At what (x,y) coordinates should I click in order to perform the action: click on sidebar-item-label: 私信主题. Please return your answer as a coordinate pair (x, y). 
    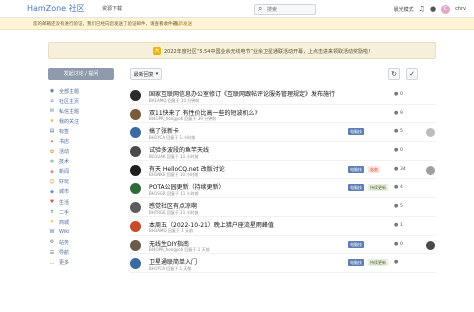
    Looking at the image, I should click on (69, 111).